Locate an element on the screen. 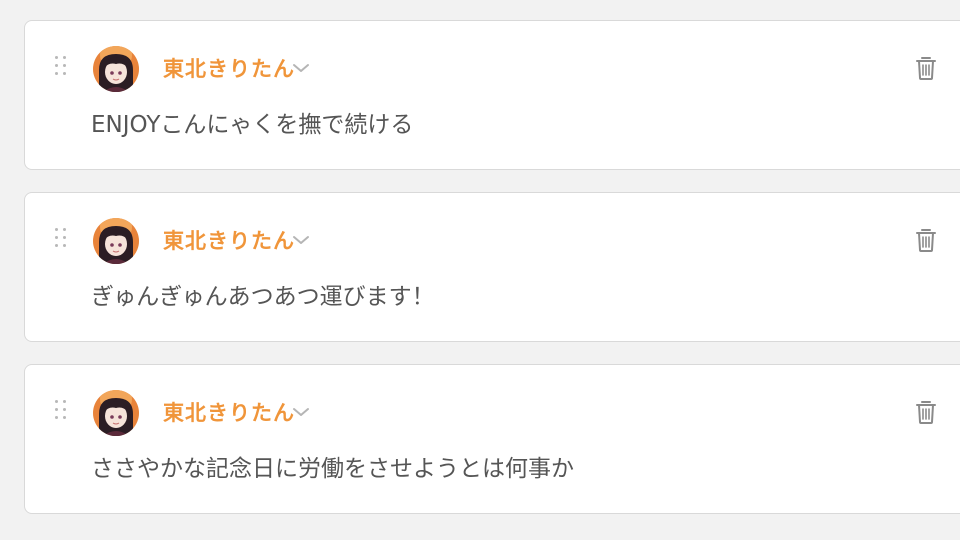 The width and height of the screenshot is (960, 540). line-text: ENJOYこんにゃくを撫で続ける is located at coordinates (252, 125).